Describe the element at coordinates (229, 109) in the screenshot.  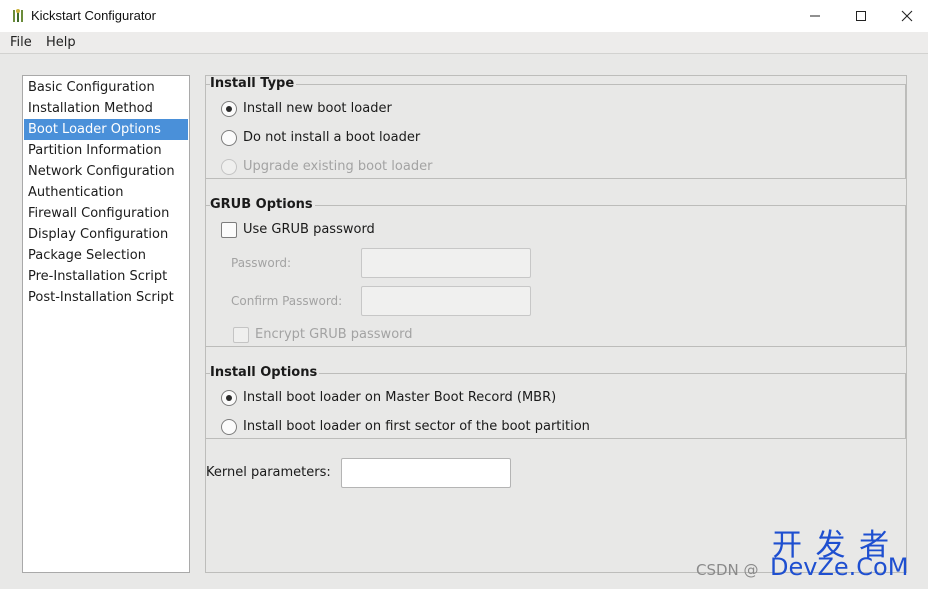
I see `install-new-radio` at that location.